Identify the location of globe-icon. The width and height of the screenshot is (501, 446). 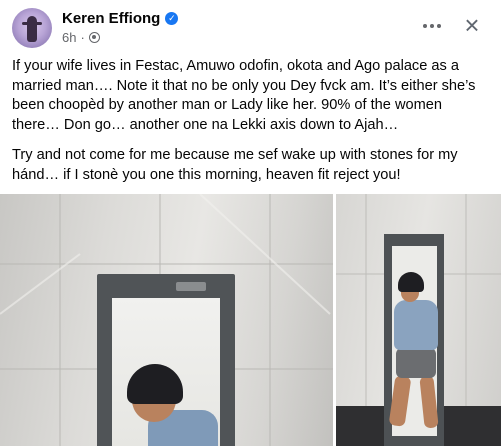
(94, 37).